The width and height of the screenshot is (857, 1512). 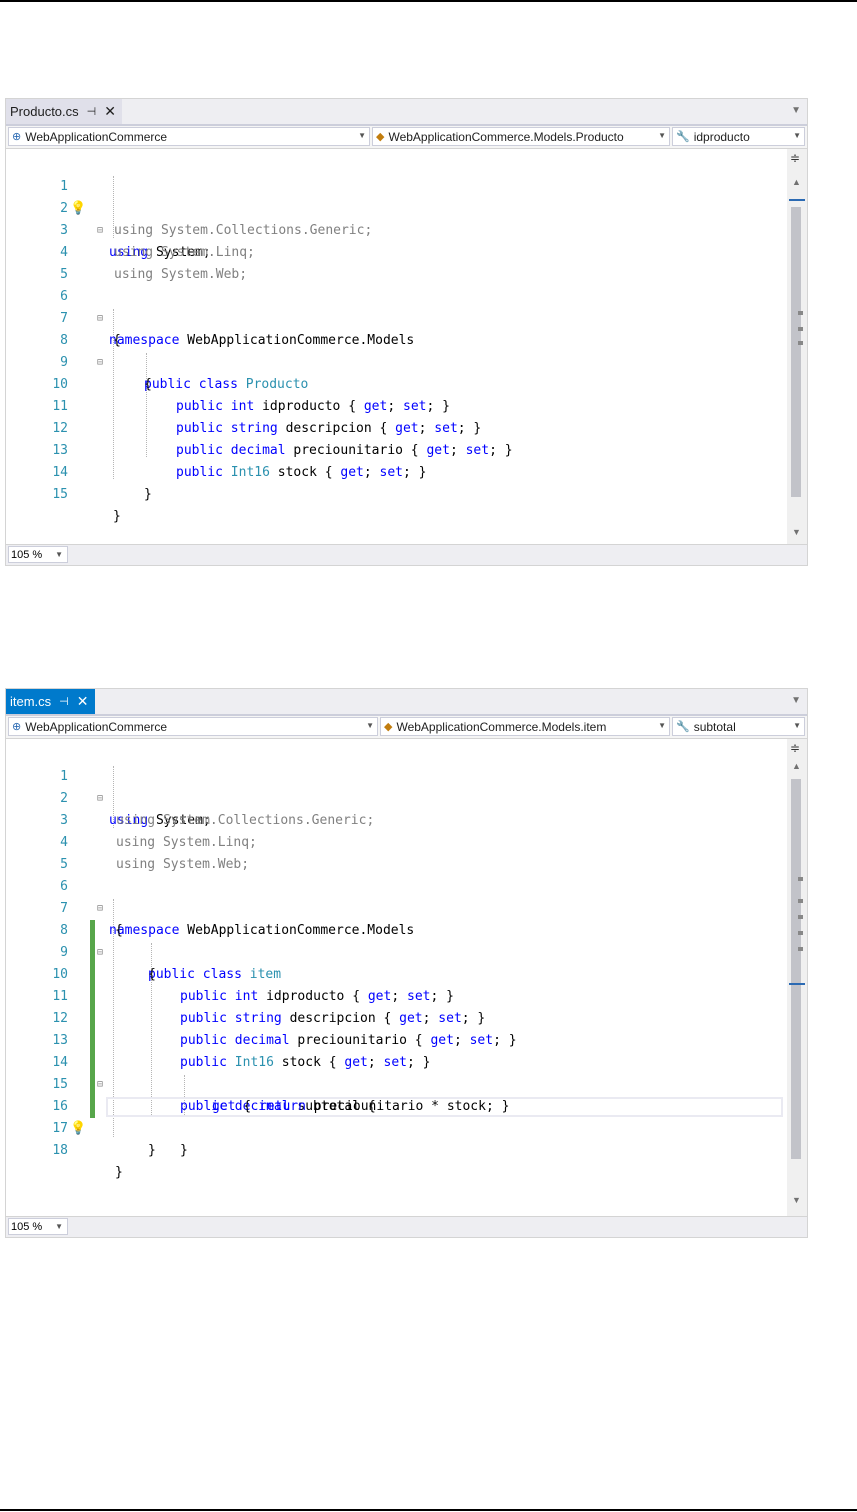 What do you see at coordinates (714, 726) in the screenshot?
I see `member-name: subtotal` at bounding box center [714, 726].